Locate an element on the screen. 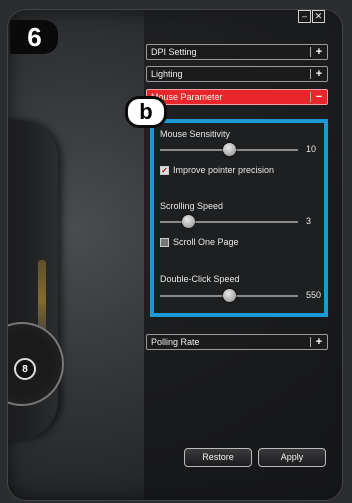 This screenshot has width=352, height=503. precision-option: ✓ Improve pointer precision is located at coordinates (217, 170).